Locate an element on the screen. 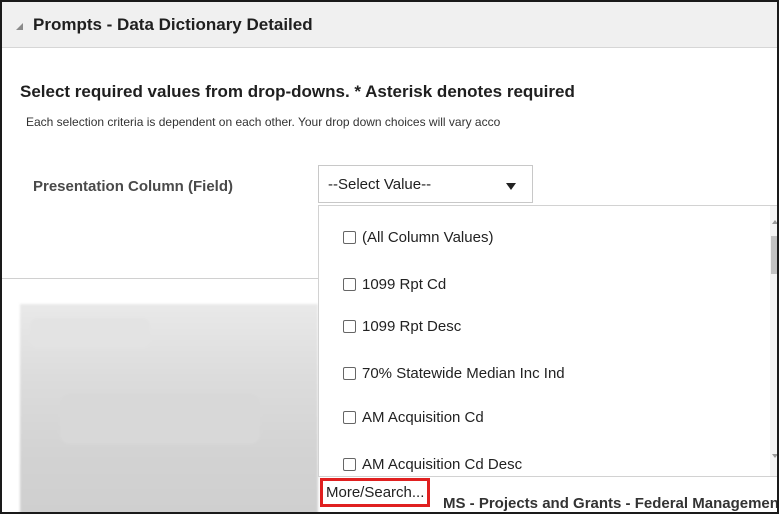  presentation-column-label: Presentation Column (Field) is located at coordinates (133, 186).